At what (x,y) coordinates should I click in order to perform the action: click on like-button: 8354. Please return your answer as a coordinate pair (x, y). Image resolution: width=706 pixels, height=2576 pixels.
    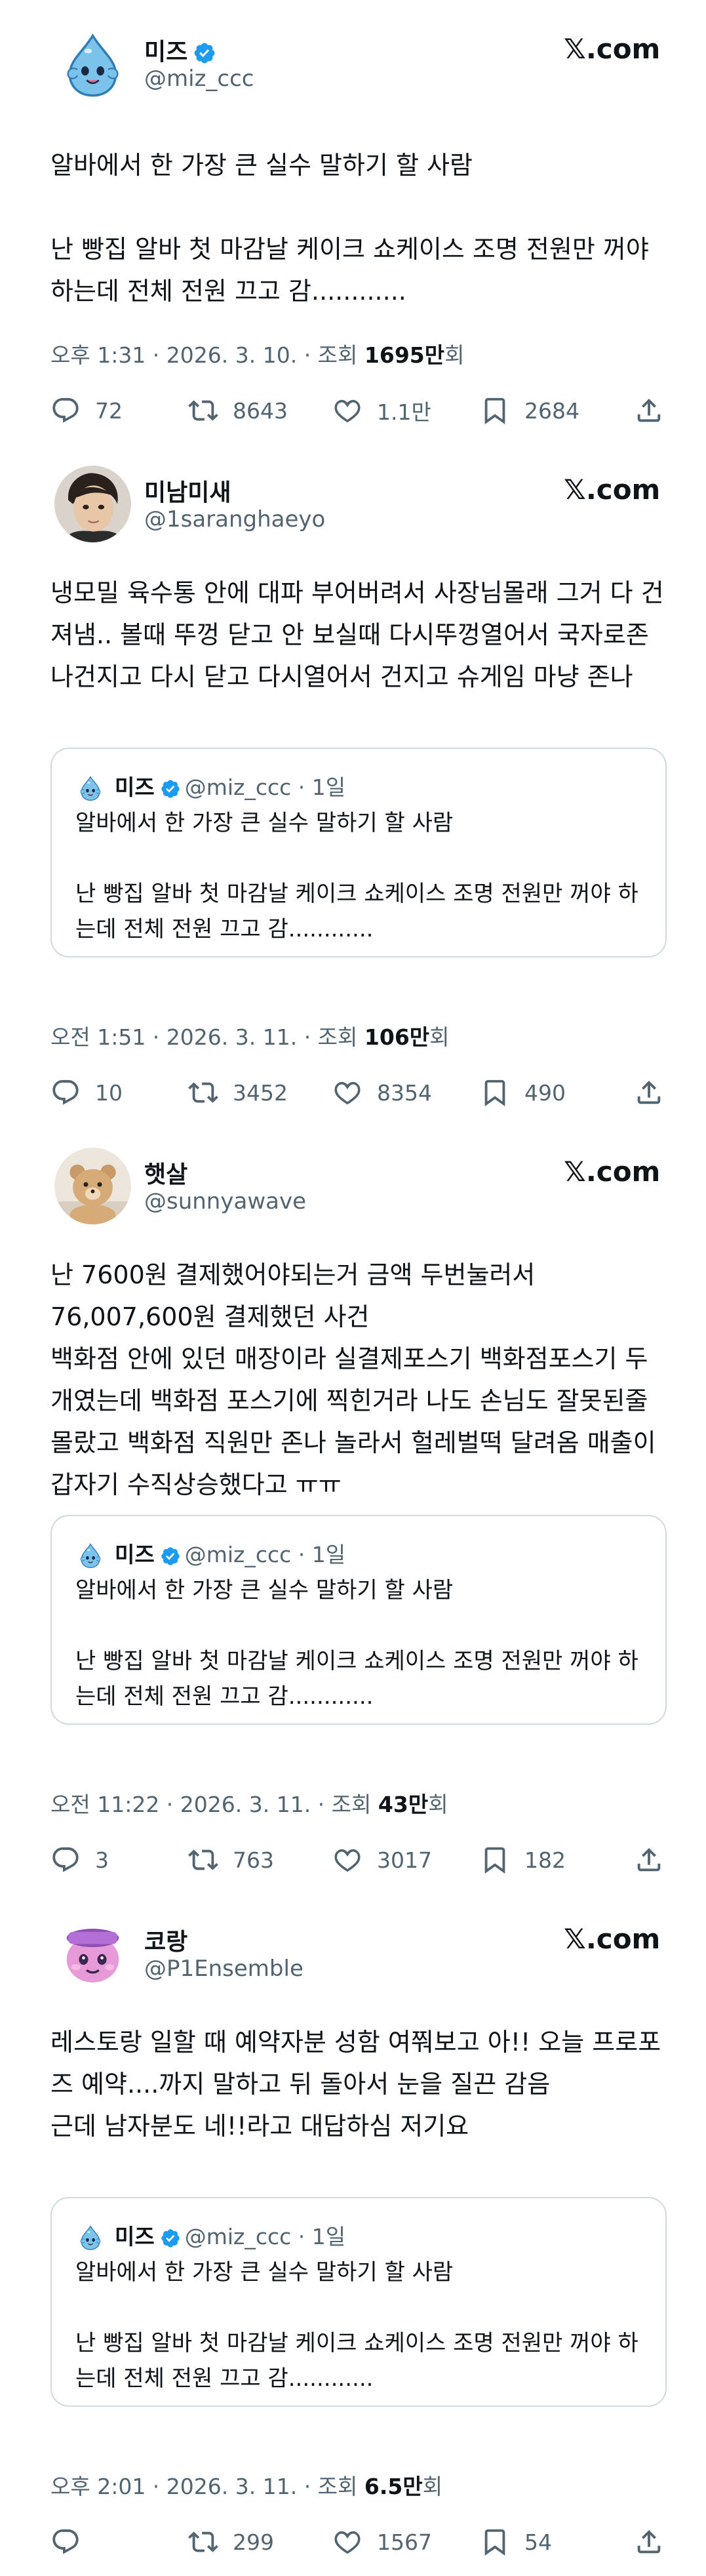
    Looking at the image, I should click on (382, 1092).